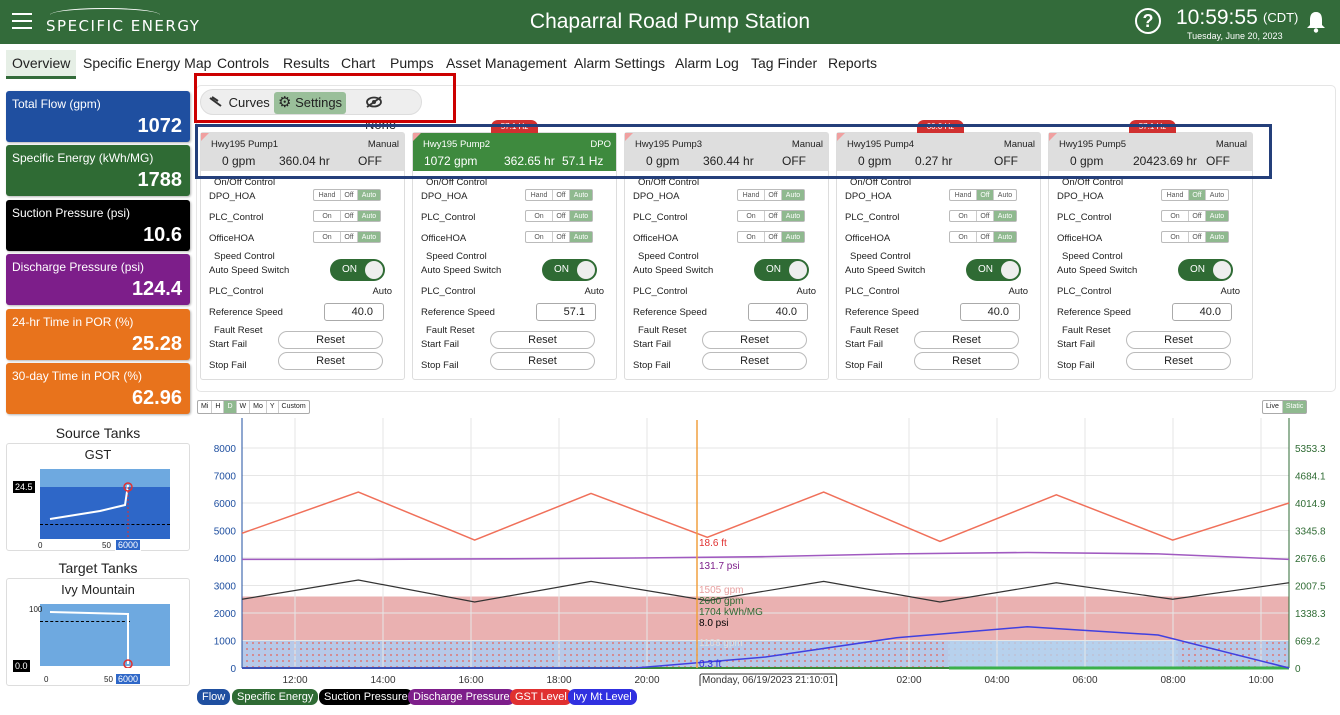 The width and height of the screenshot is (1340, 715). What do you see at coordinates (366, 697) in the screenshot?
I see `legend-suction-pressure: Suction Pressure` at bounding box center [366, 697].